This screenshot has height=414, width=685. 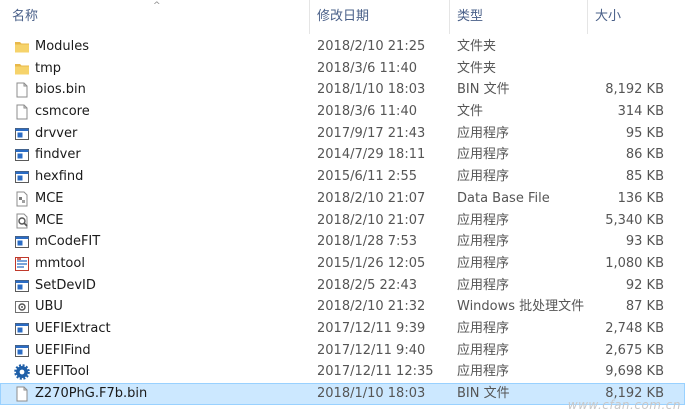 What do you see at coordinates (521, 307) in the screenshot?
I see `file-type: Windows 批处理文件` at bounding box center [521, 307].